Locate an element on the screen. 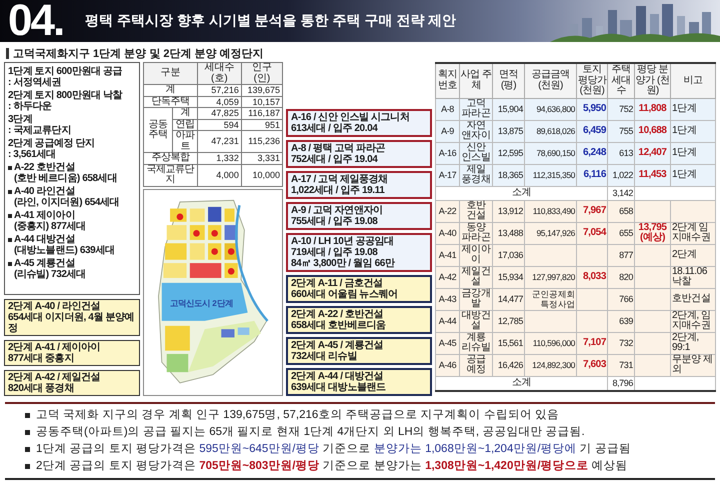 The image size is (720, 481). table-cell: A-22 is located at coordinates (448, 211).